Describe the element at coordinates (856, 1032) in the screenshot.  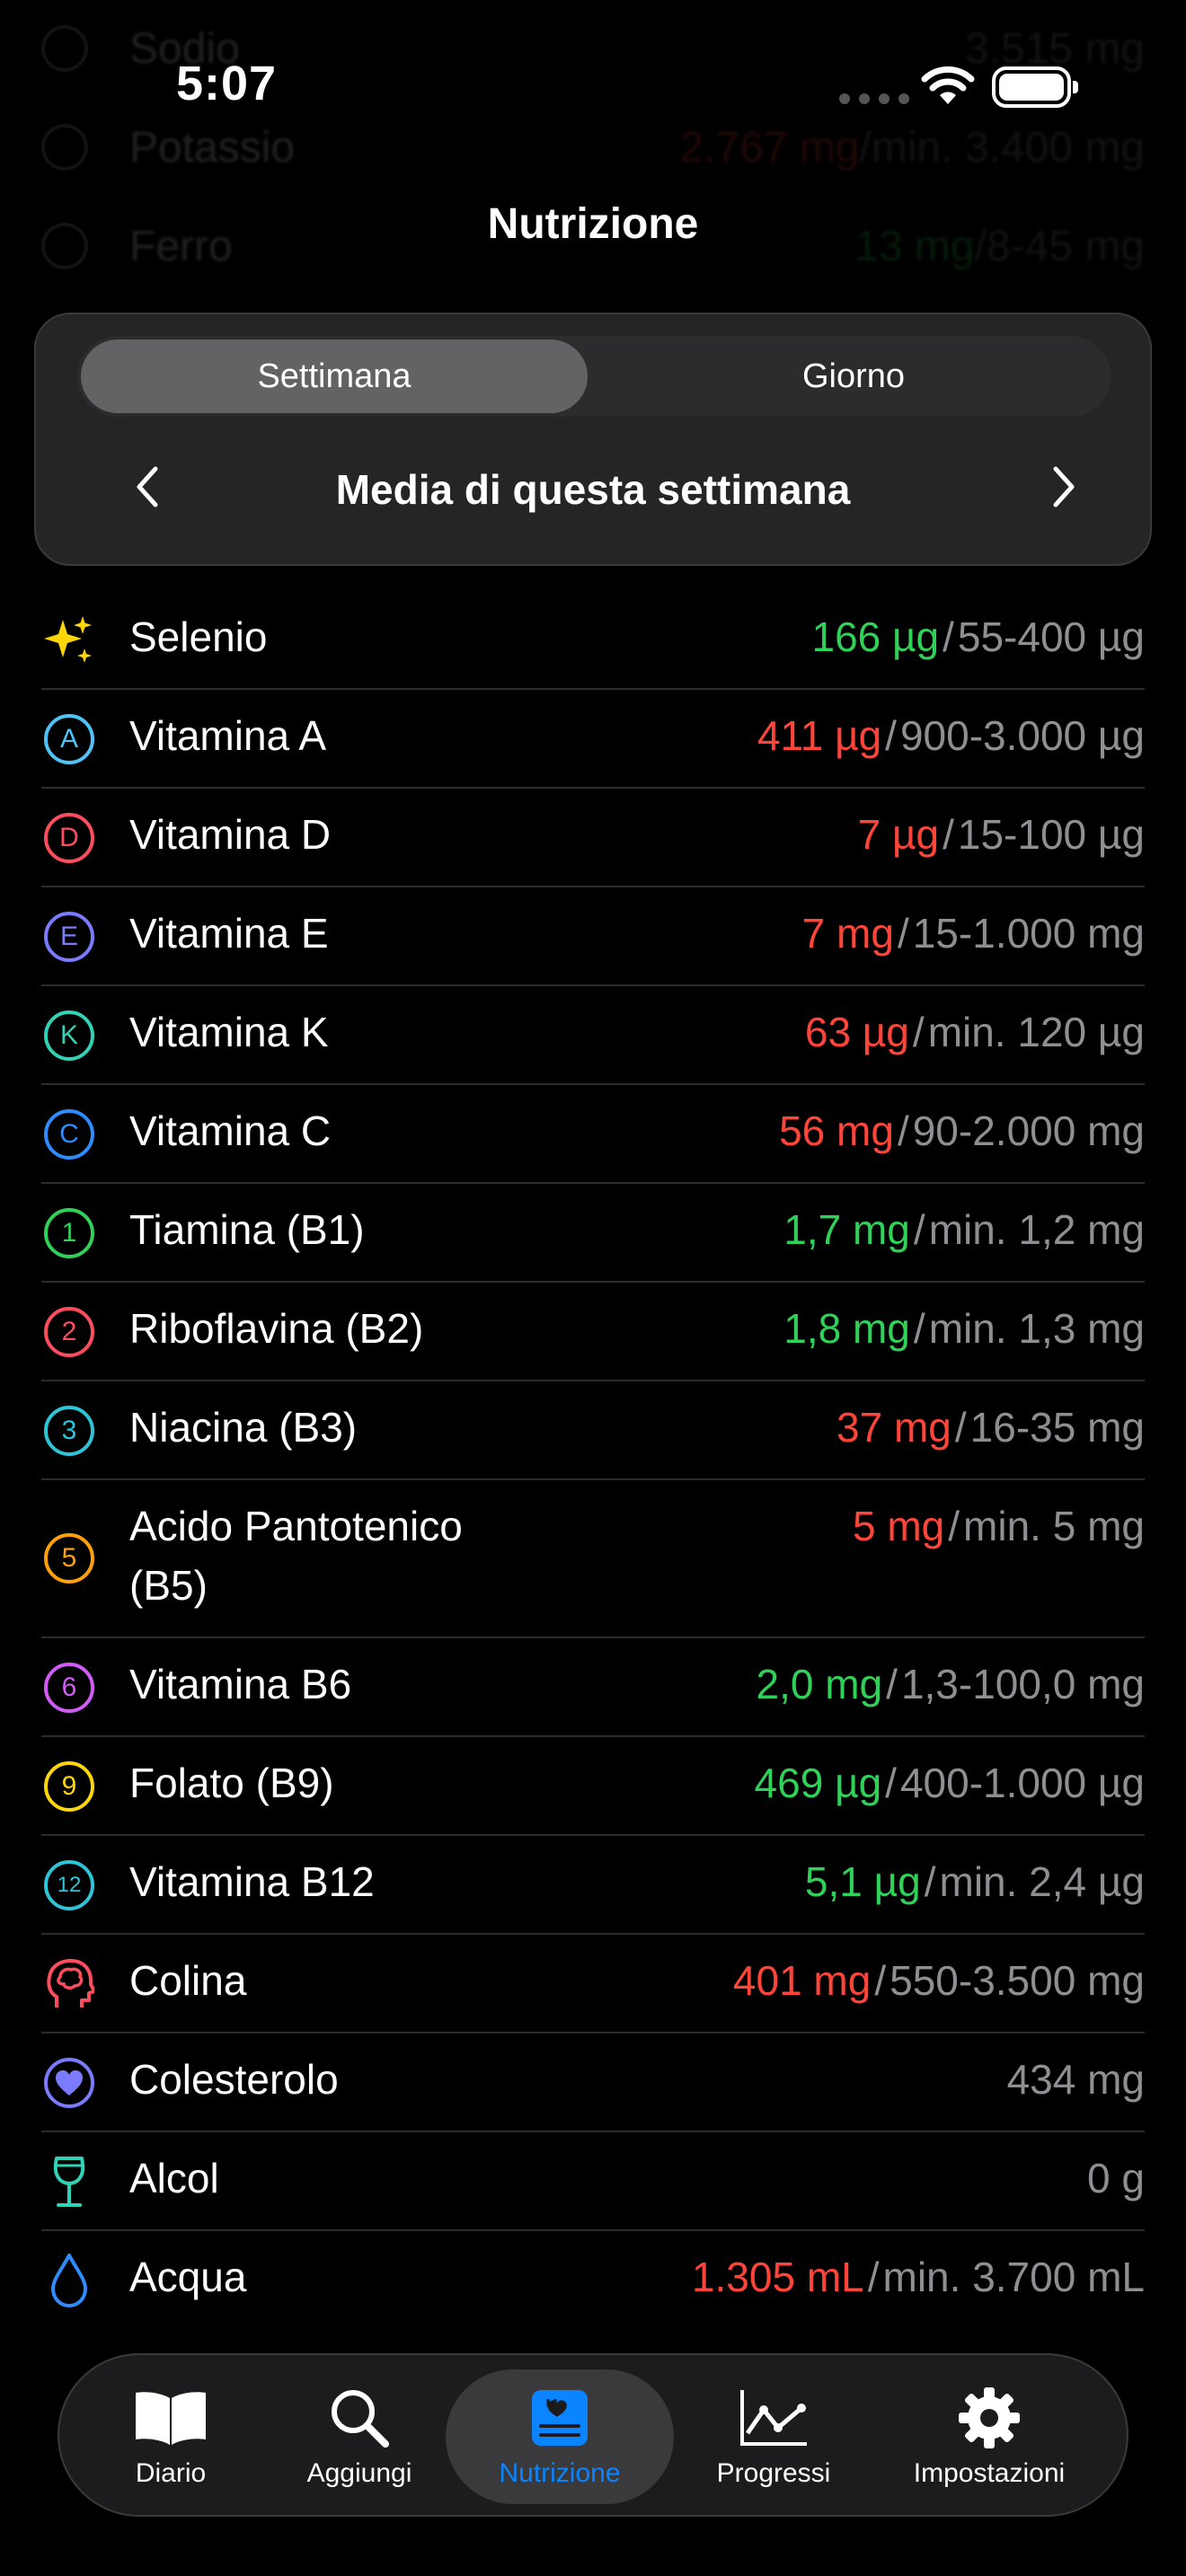
I see `nutrient-value: 63 µg` at that location.